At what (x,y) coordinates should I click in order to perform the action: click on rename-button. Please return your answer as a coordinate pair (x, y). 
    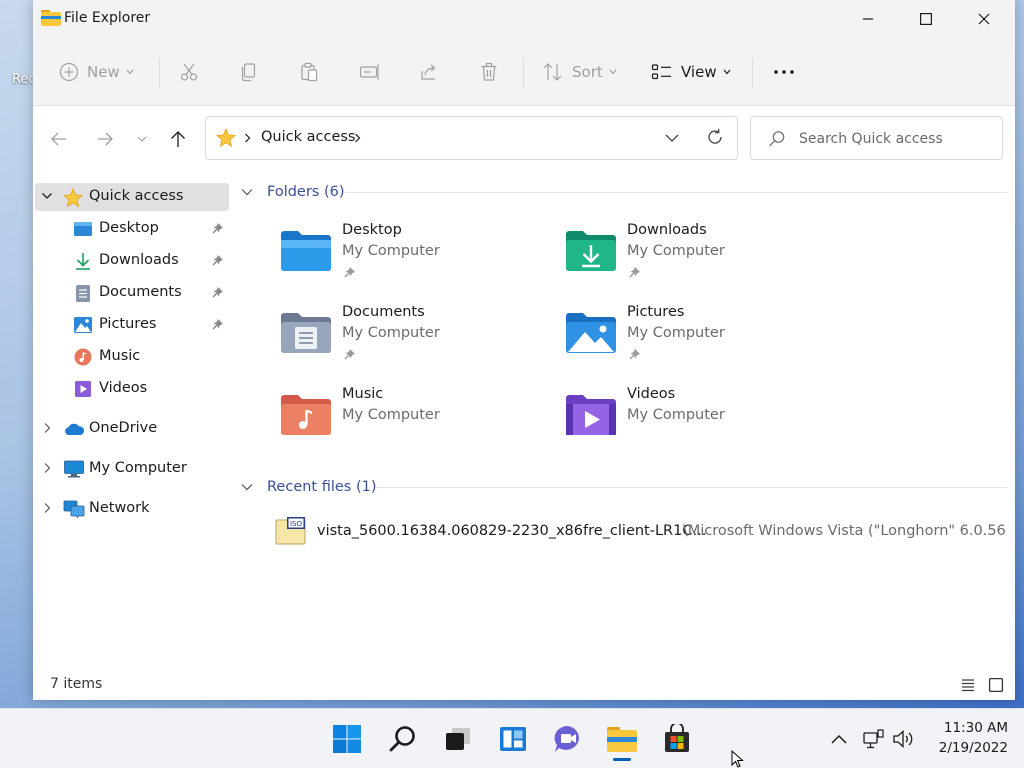
    Looking at the image, I should click on (370, 72).